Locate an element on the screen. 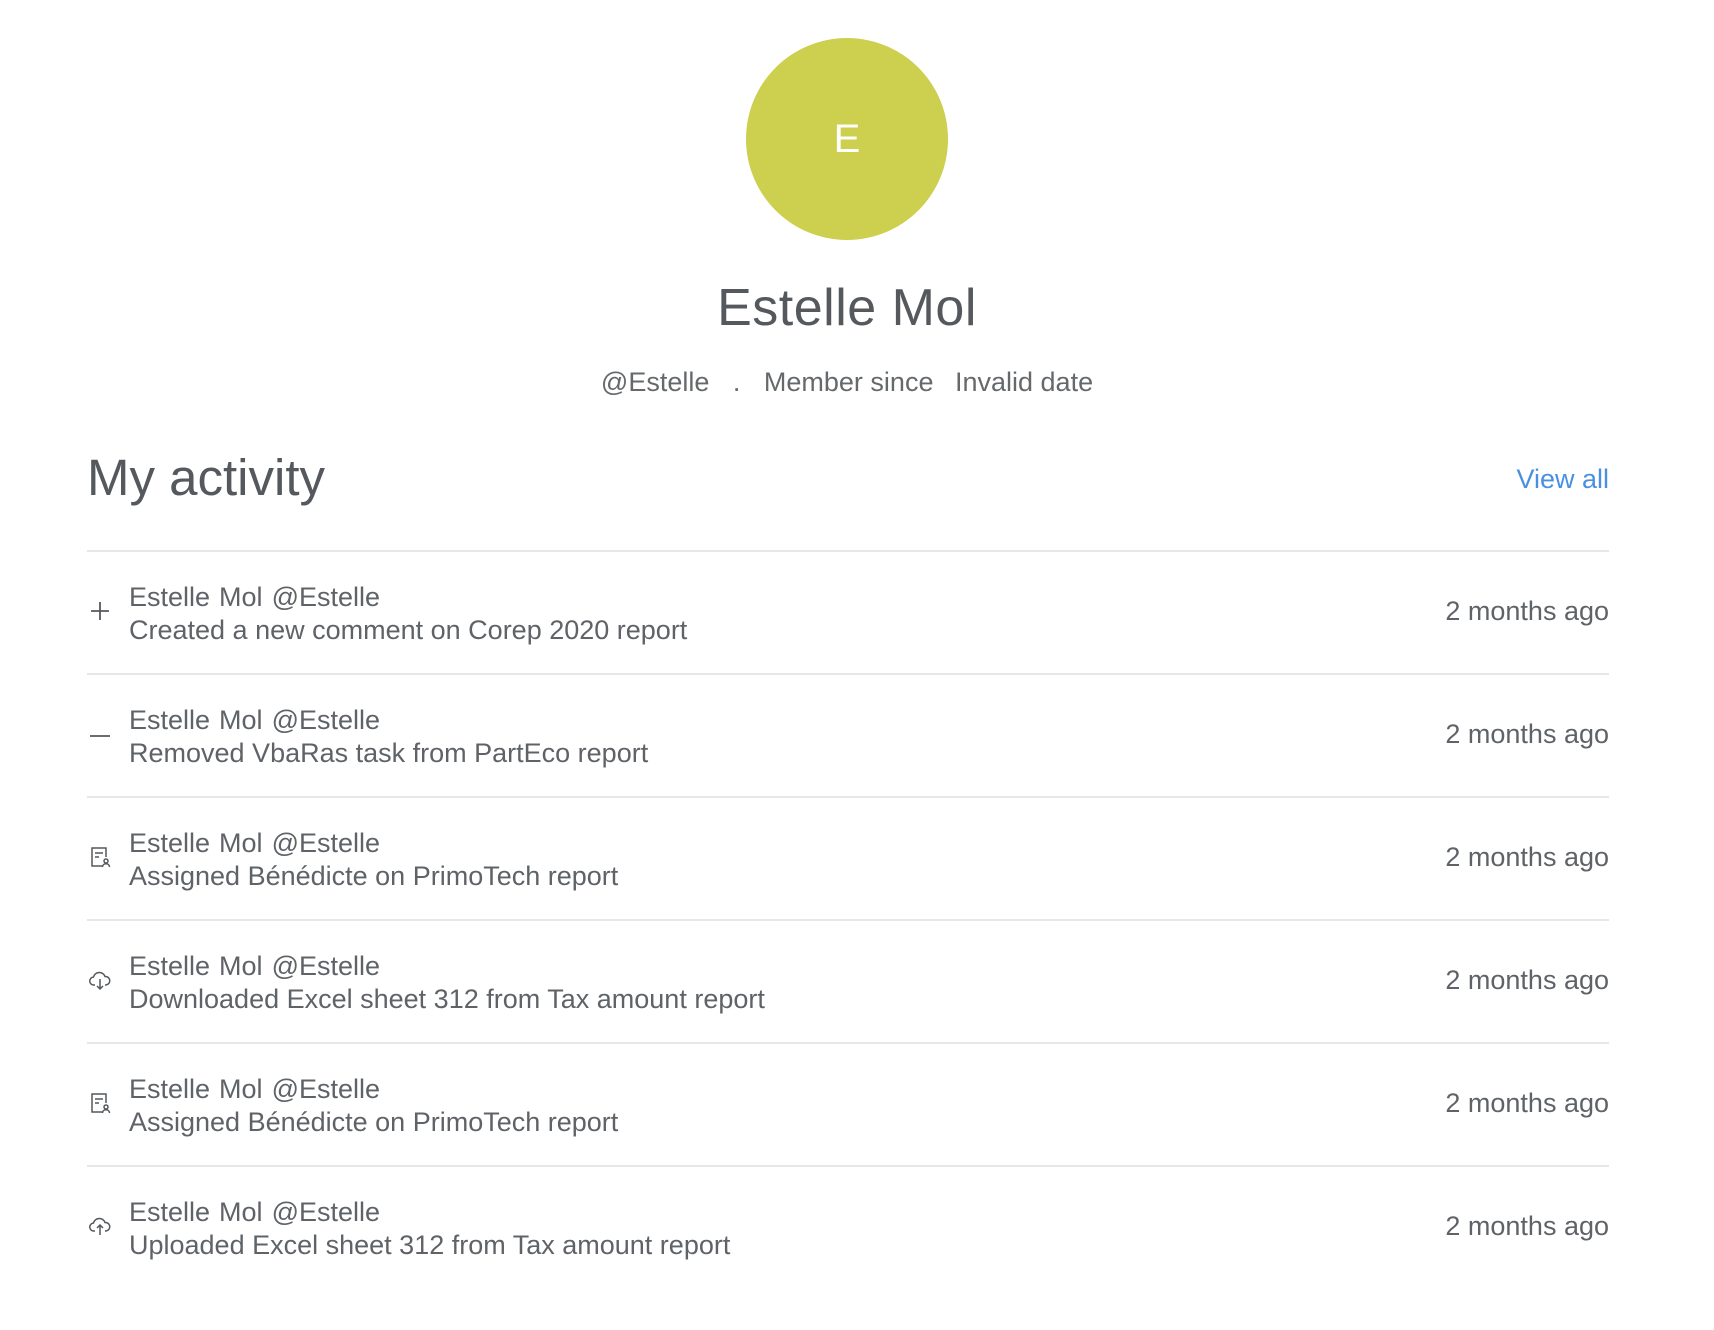  member-since-label: Member since is located at coordinates (848, 382).